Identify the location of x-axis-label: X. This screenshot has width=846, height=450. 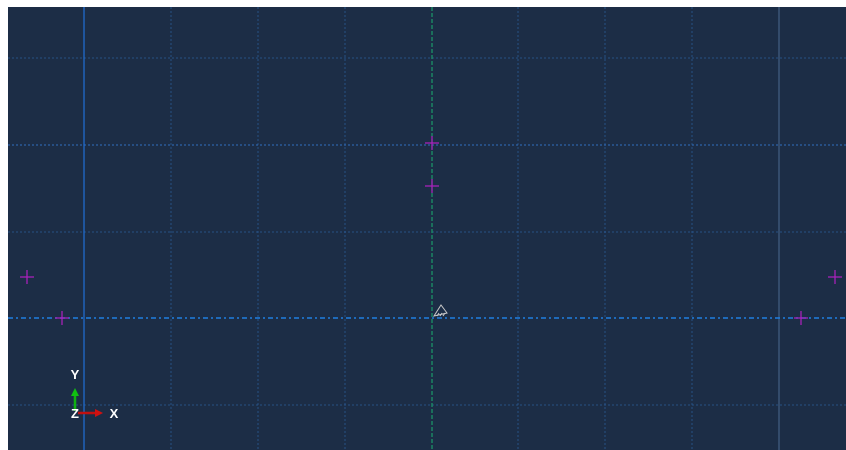
(114, 413).